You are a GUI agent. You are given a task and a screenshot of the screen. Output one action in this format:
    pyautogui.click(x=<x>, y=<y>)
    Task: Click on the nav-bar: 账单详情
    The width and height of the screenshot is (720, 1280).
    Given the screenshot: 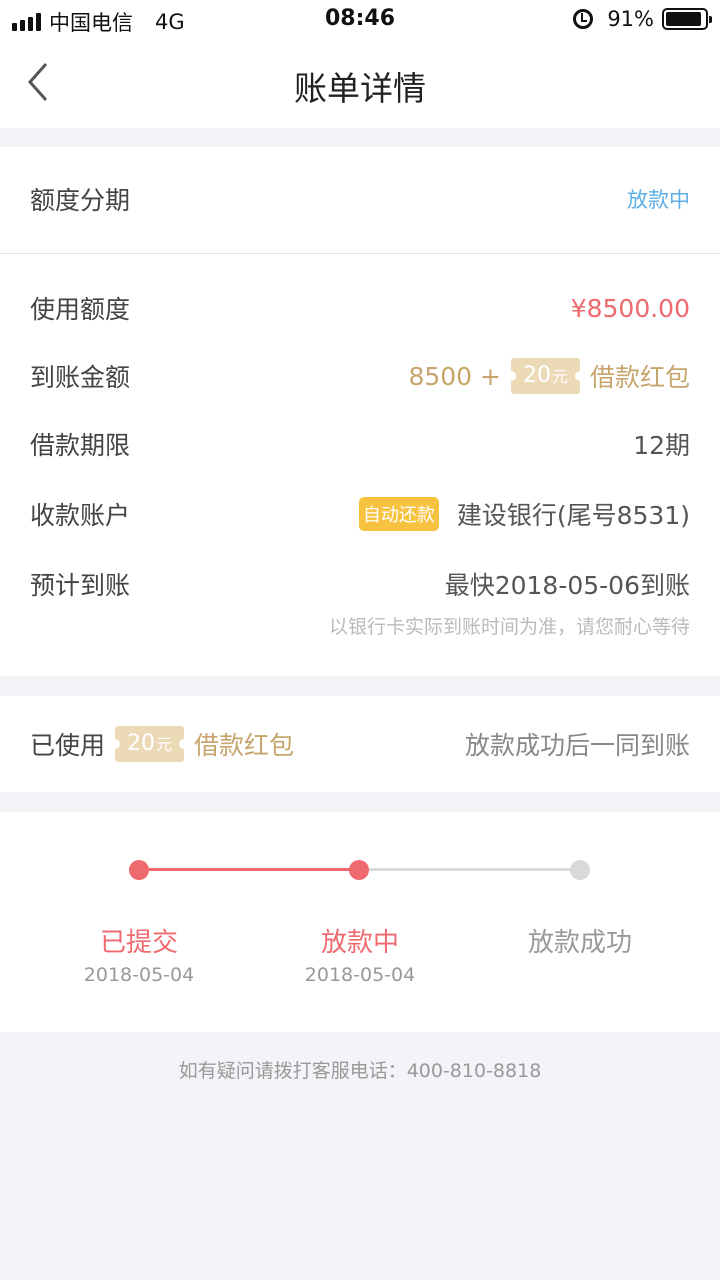 What is the action you would take?
    pyautogui.click(x=360, y=84)
    